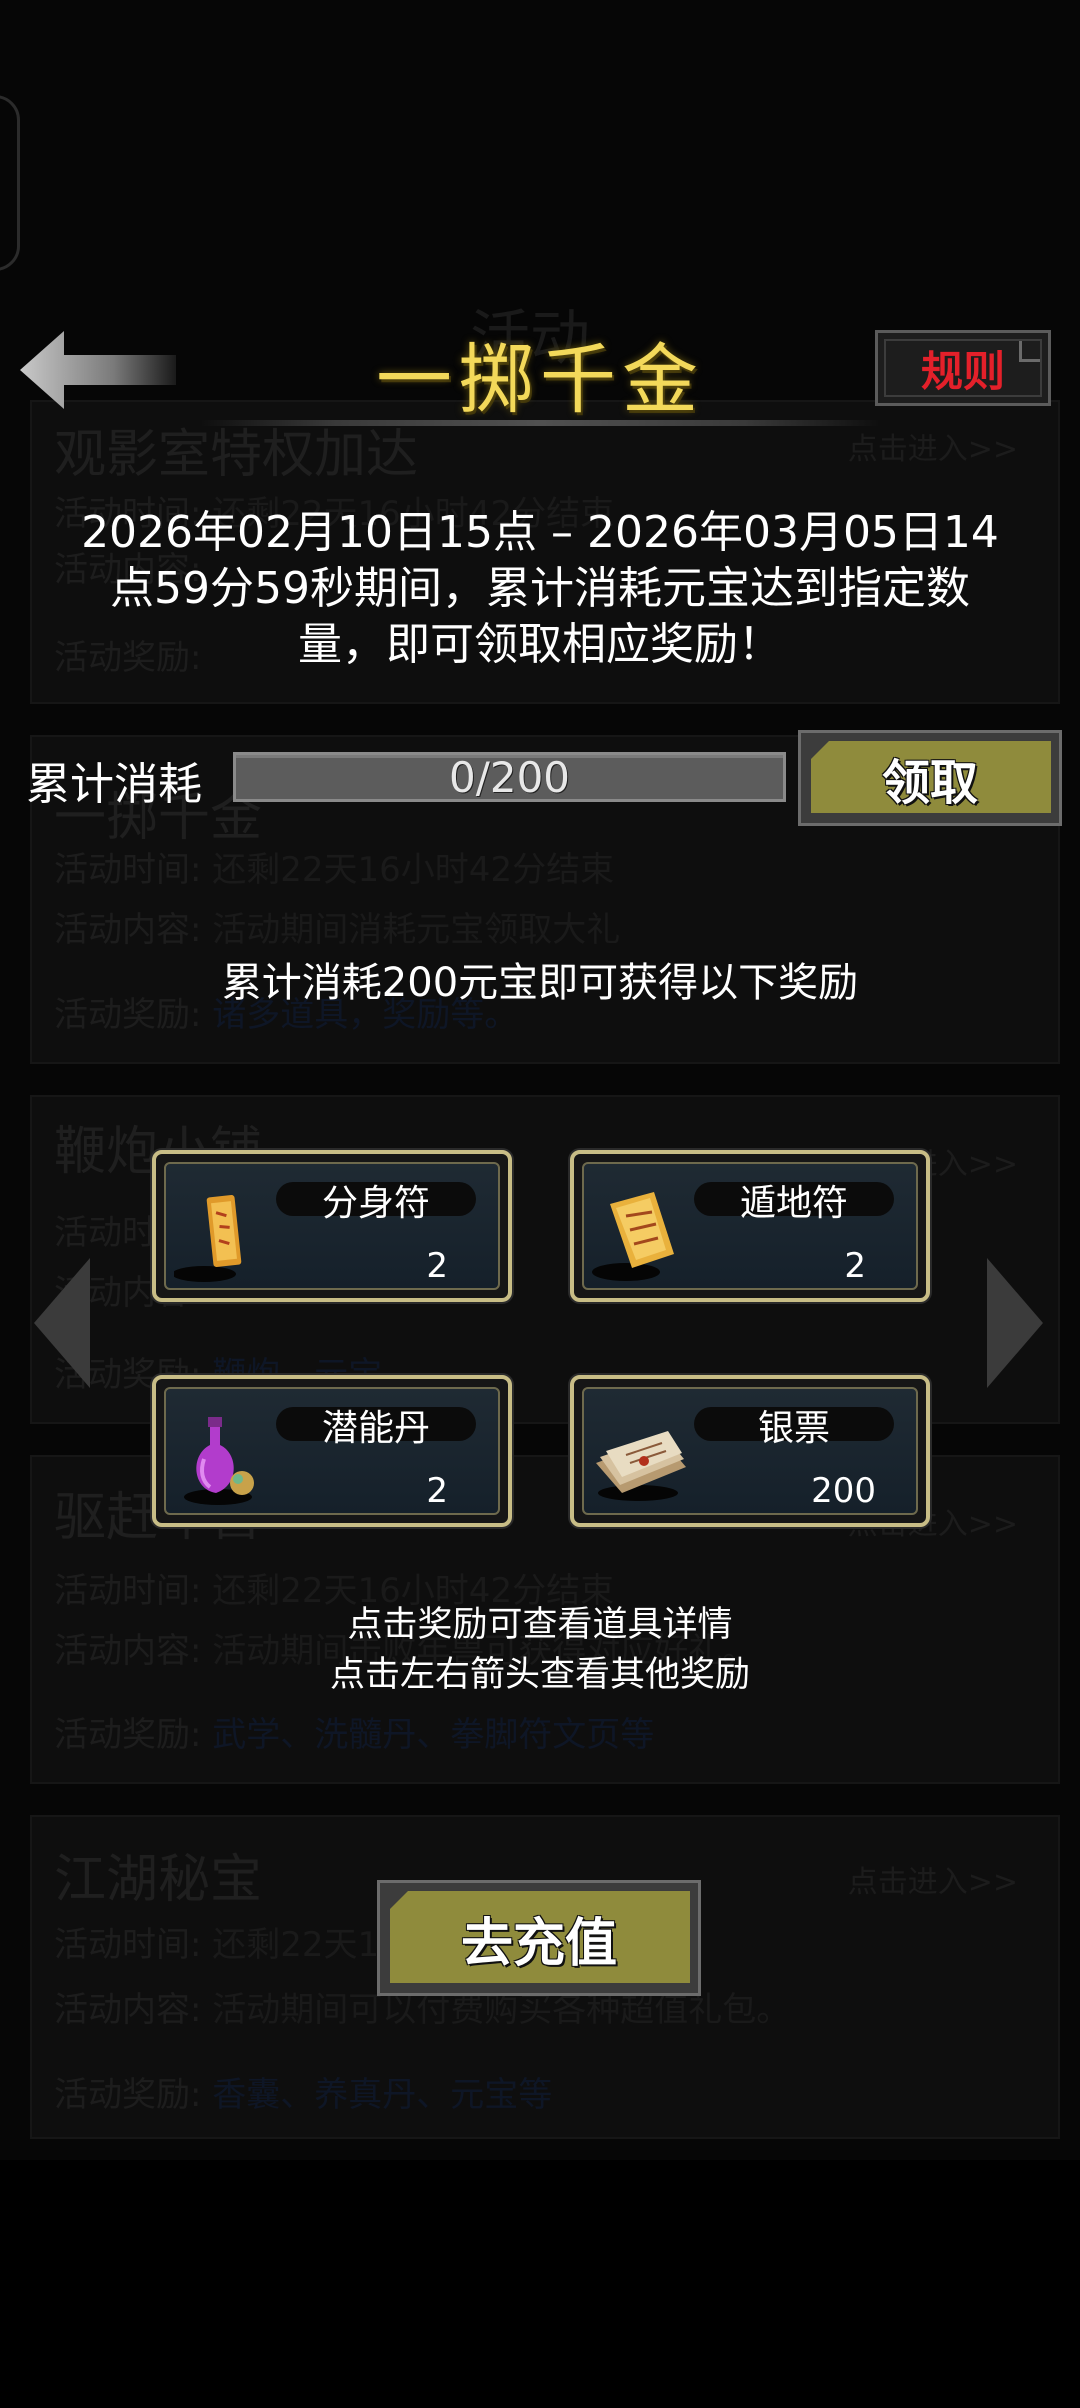 This screenshot has height=2408, width=1080. What do you see at coordinates (114, 784) in the screenshot?
I see `progress-label: 累计消耗` at bounding box center [114, 784].